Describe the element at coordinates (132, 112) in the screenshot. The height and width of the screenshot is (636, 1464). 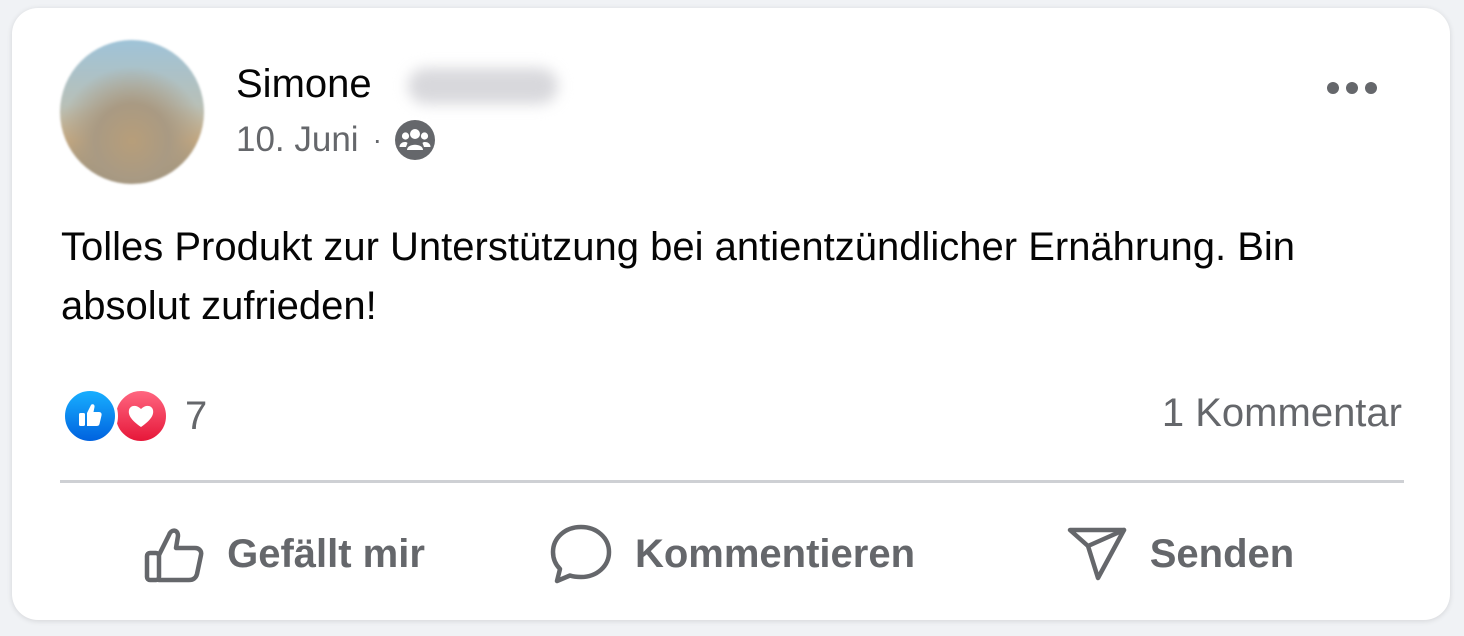
I see `avatar` at that location.